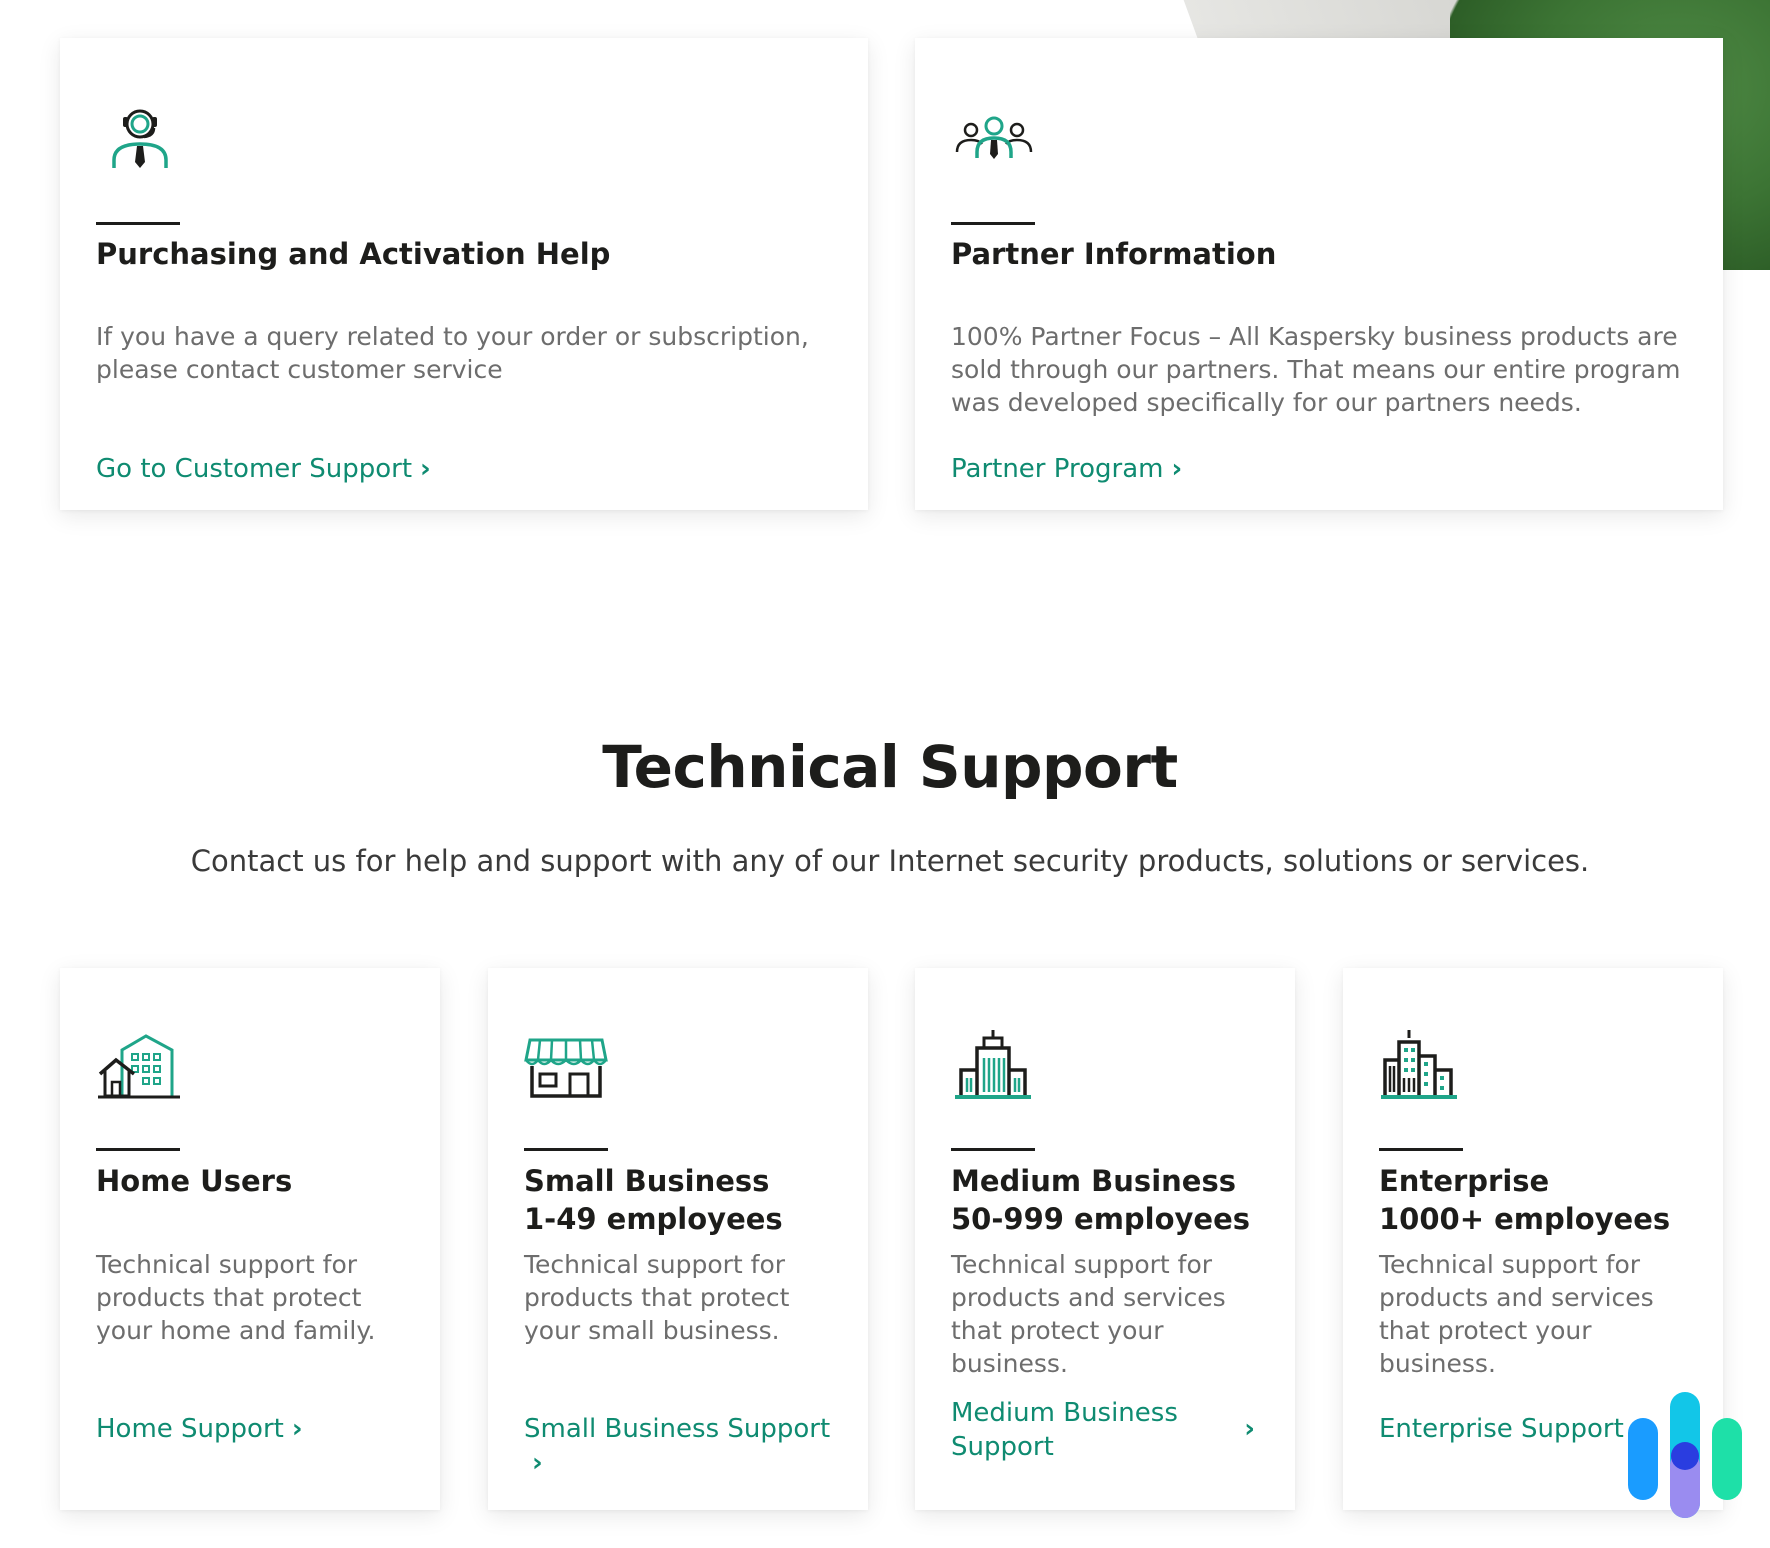  What do you see at coordinates (353, 254) in the screenshot?
I see `card-title: Purchasing and Activation Help` at bounding box center [353, 254].